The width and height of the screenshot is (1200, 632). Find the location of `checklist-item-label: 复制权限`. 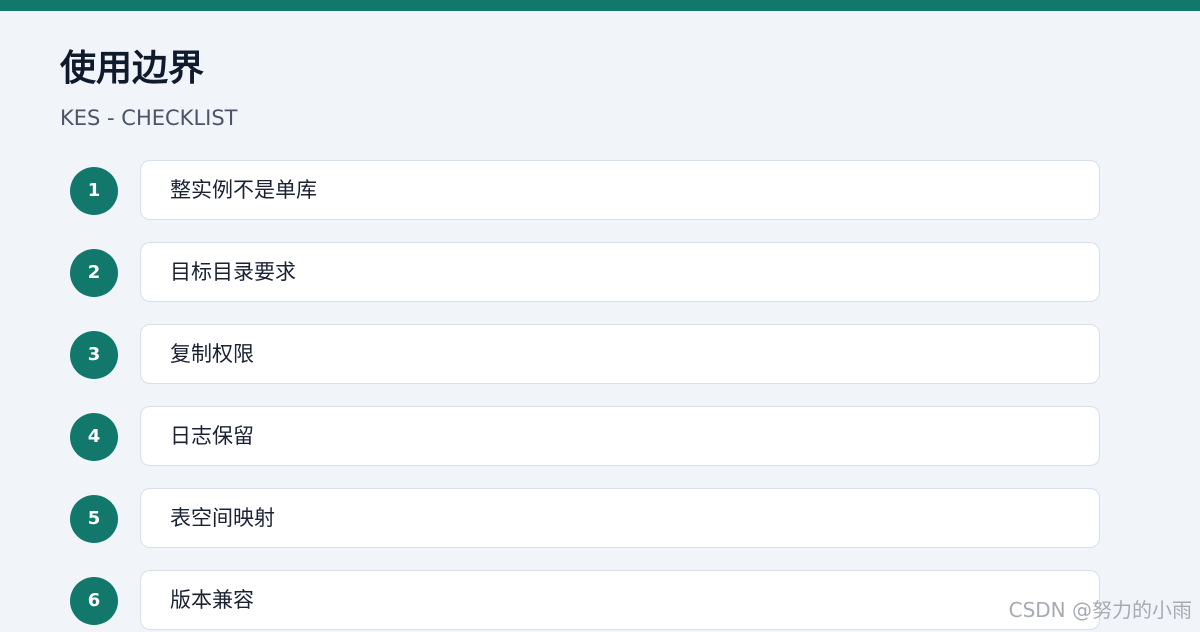

checklist-item-label: 复制权限 is located at coordinates (212, 354).